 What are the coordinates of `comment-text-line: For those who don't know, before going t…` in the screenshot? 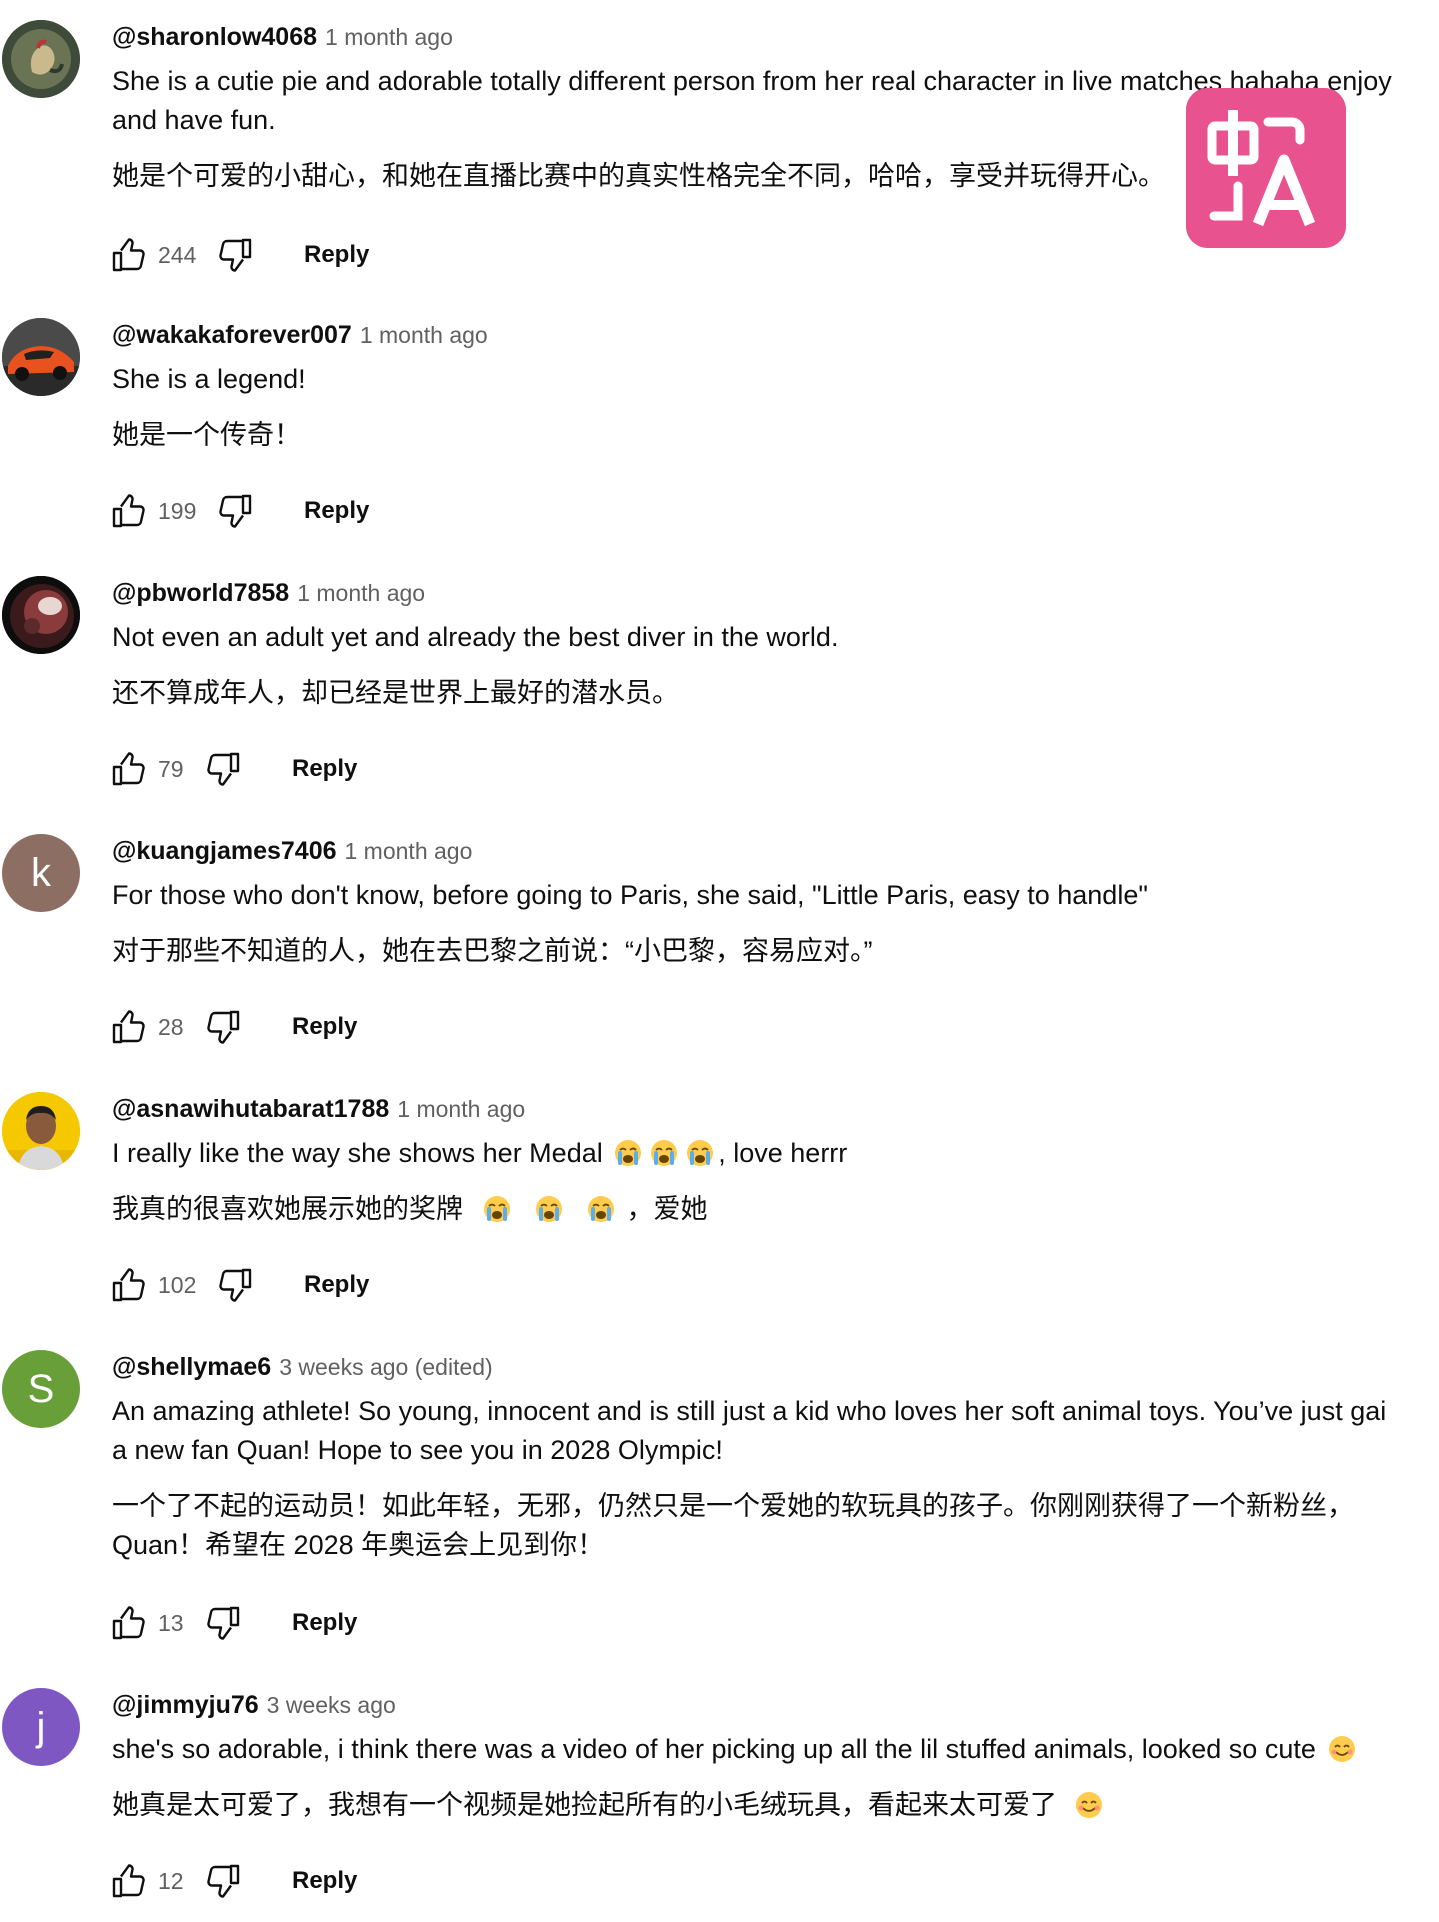 It's located at (630, 895).